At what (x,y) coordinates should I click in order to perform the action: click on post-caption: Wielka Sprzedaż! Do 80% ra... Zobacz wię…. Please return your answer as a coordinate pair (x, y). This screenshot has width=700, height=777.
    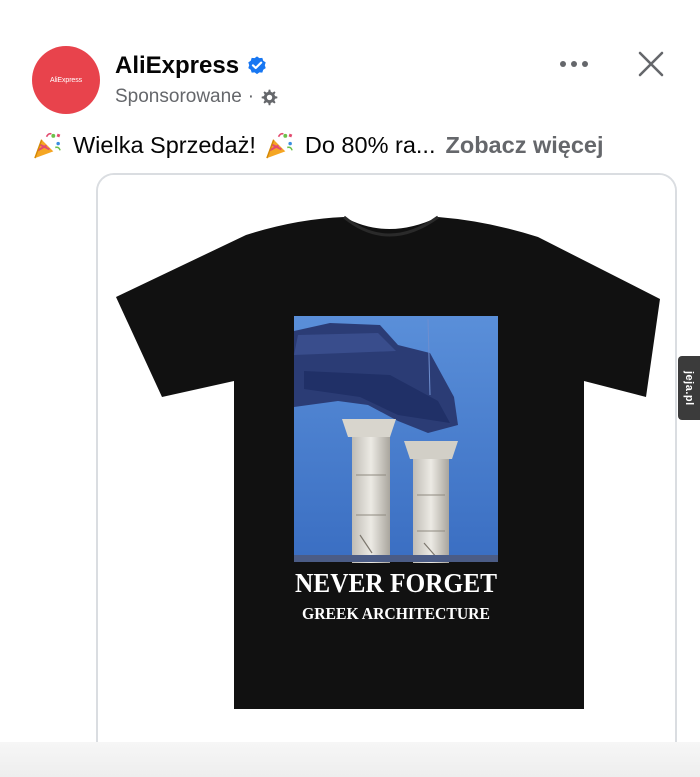
    Looking at the image, I should click on (352, 145).